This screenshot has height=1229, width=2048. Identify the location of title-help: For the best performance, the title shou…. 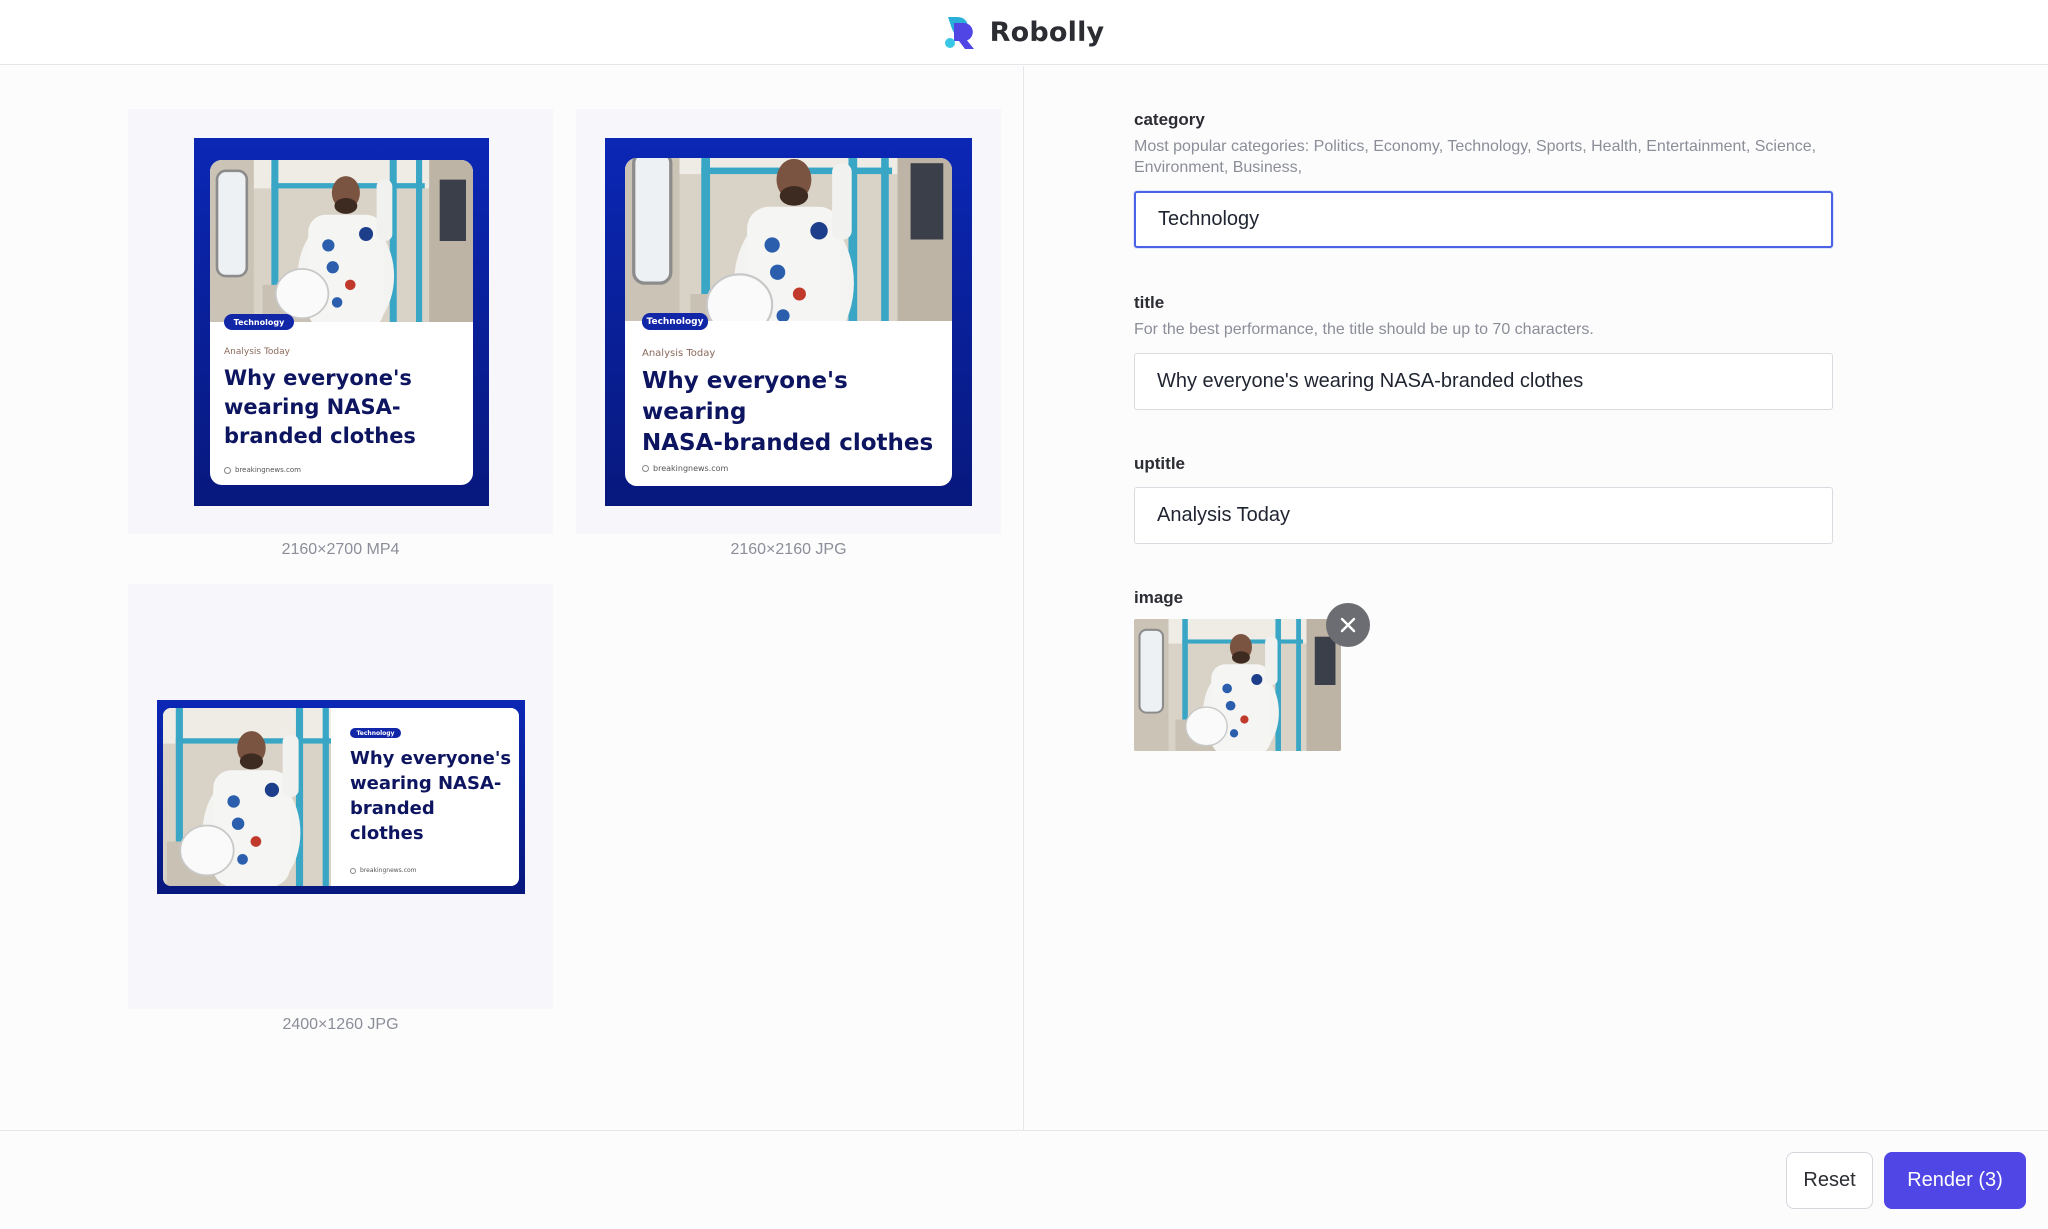
(1364, 329).